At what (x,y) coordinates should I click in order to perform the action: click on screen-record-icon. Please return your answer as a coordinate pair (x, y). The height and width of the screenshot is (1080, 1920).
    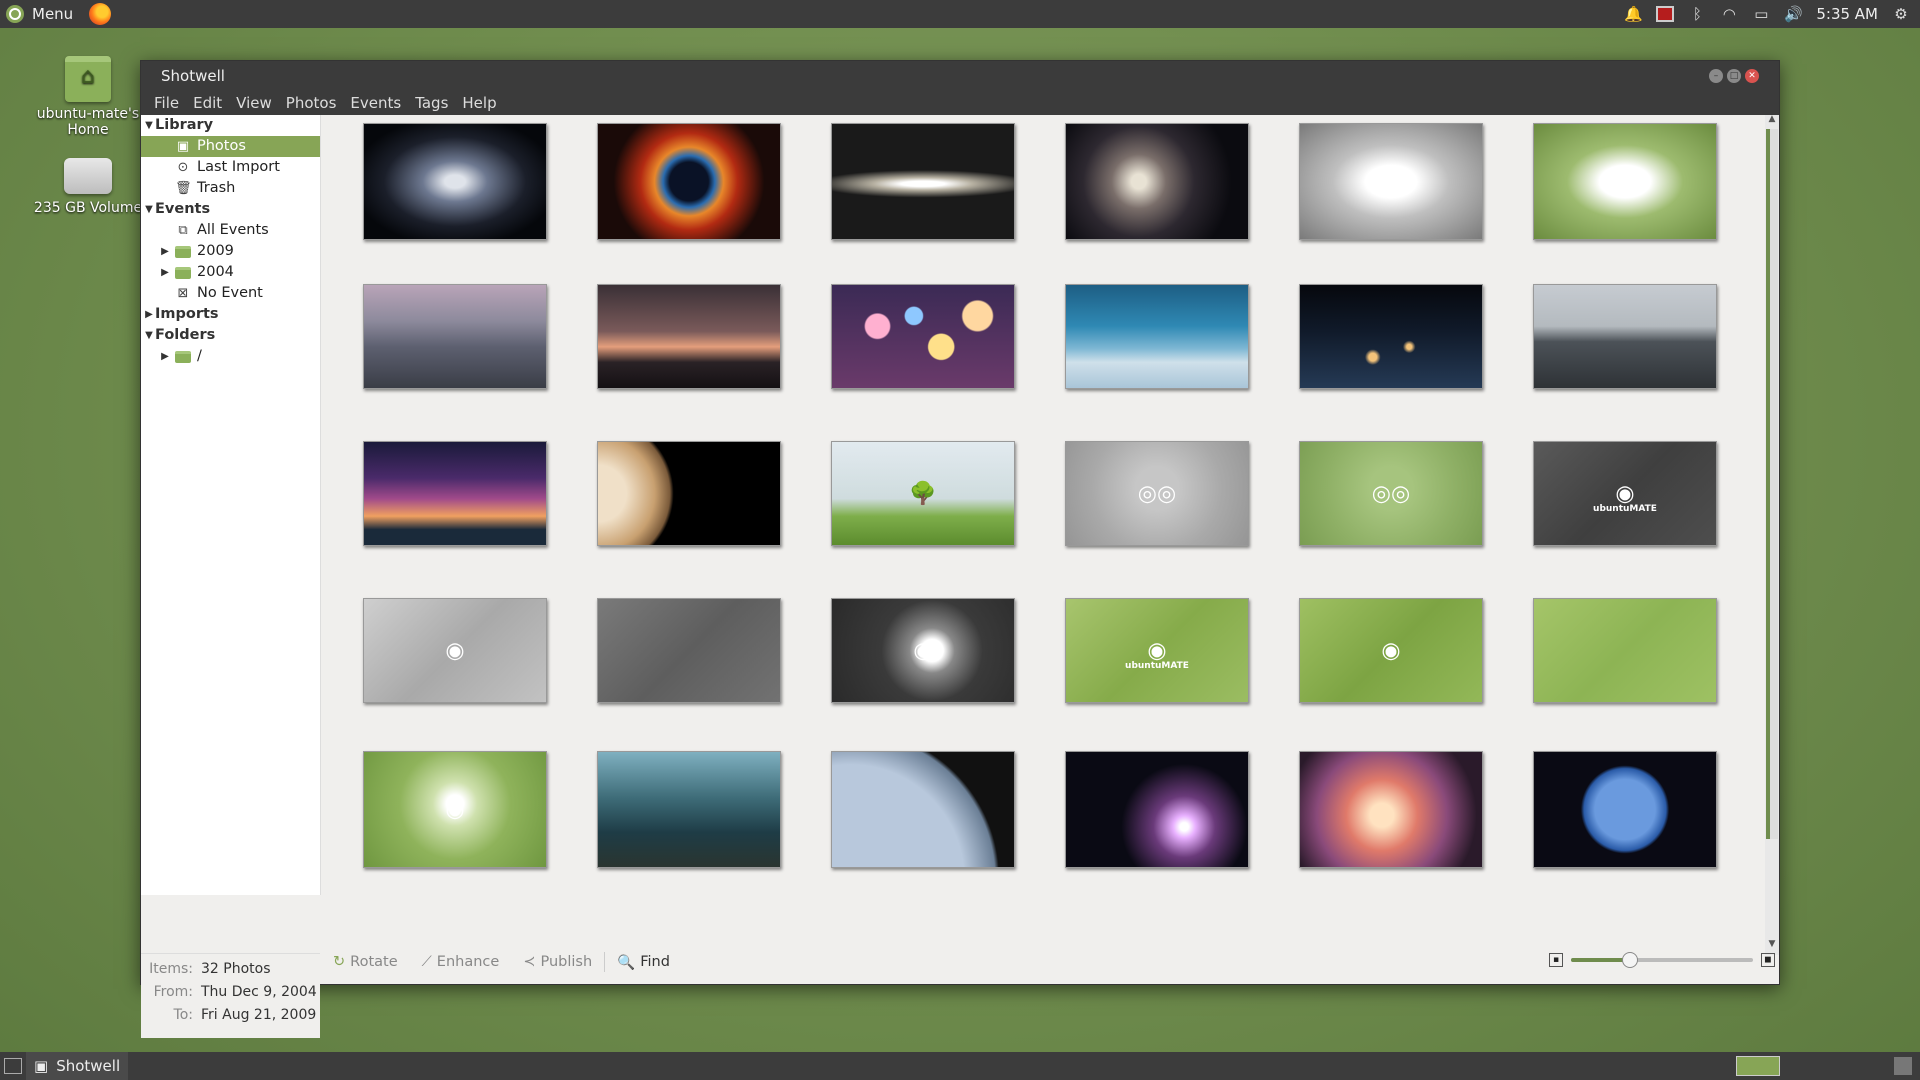
    Looking at the image, I should click on (1665, 14).